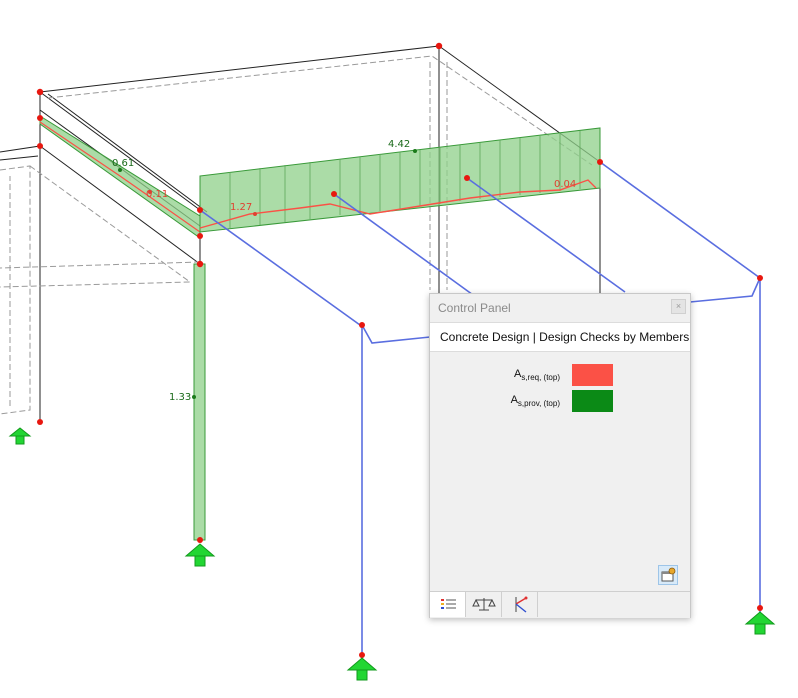 This screenshot has width=798, height=698. I want to click on settings-button, so click(668, 575).